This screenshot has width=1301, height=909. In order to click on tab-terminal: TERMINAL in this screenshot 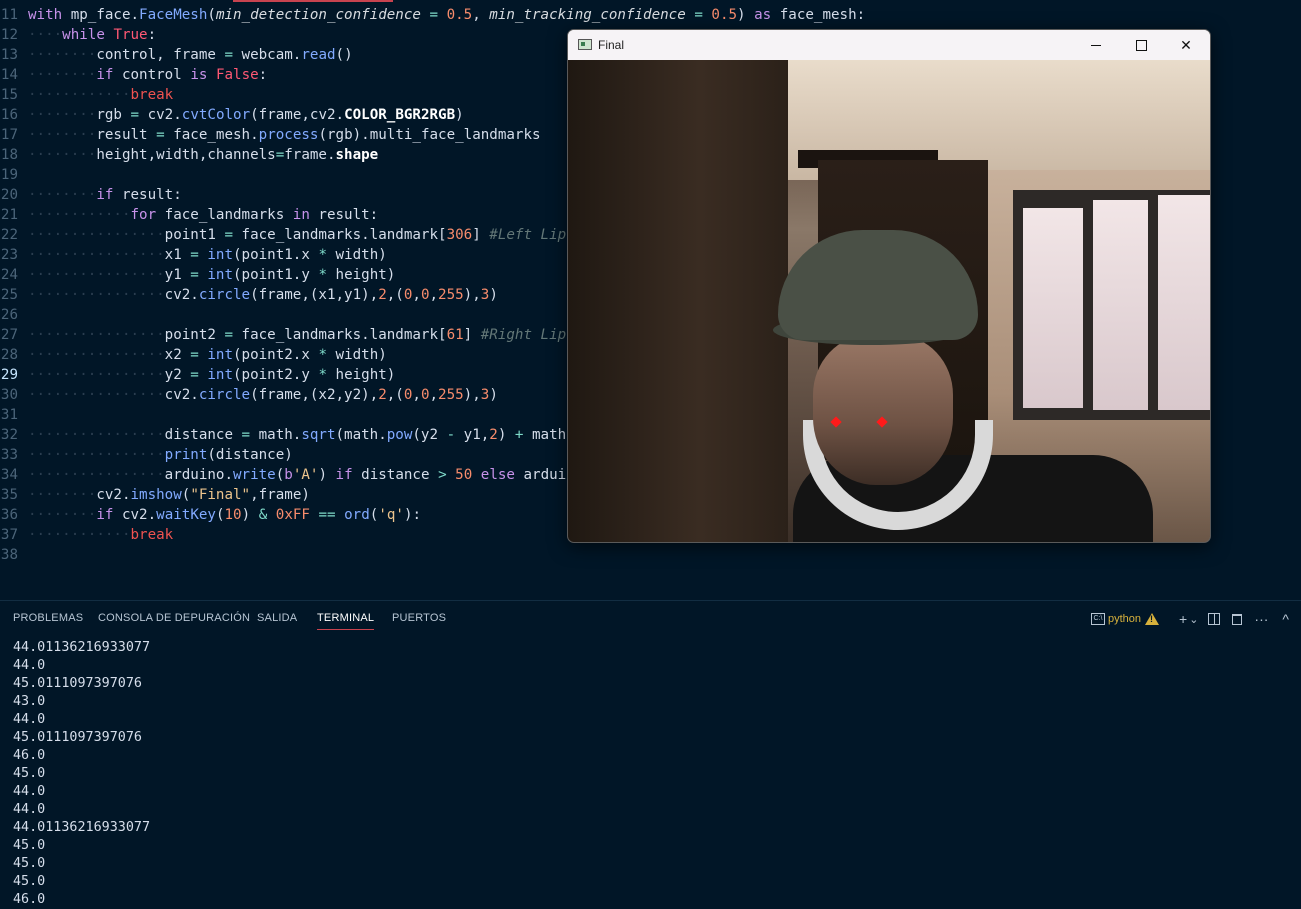, I will do `click(346, 621)`.